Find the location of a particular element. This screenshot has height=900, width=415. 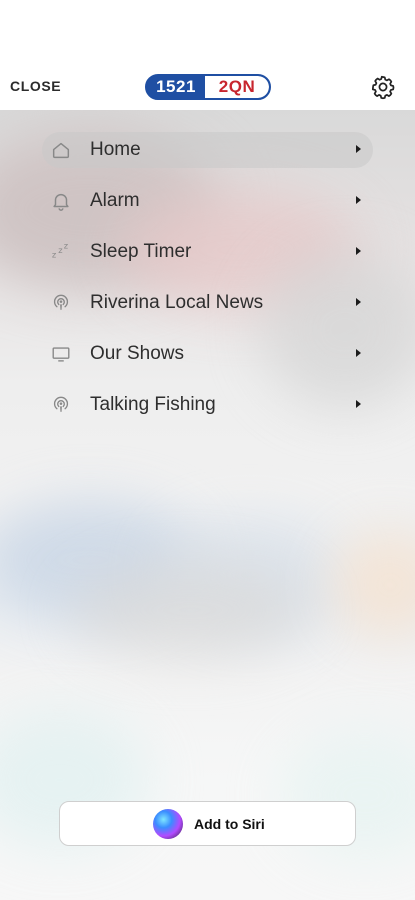

menu-item-label: Riverina Local News is located at coordinates (177, 302).